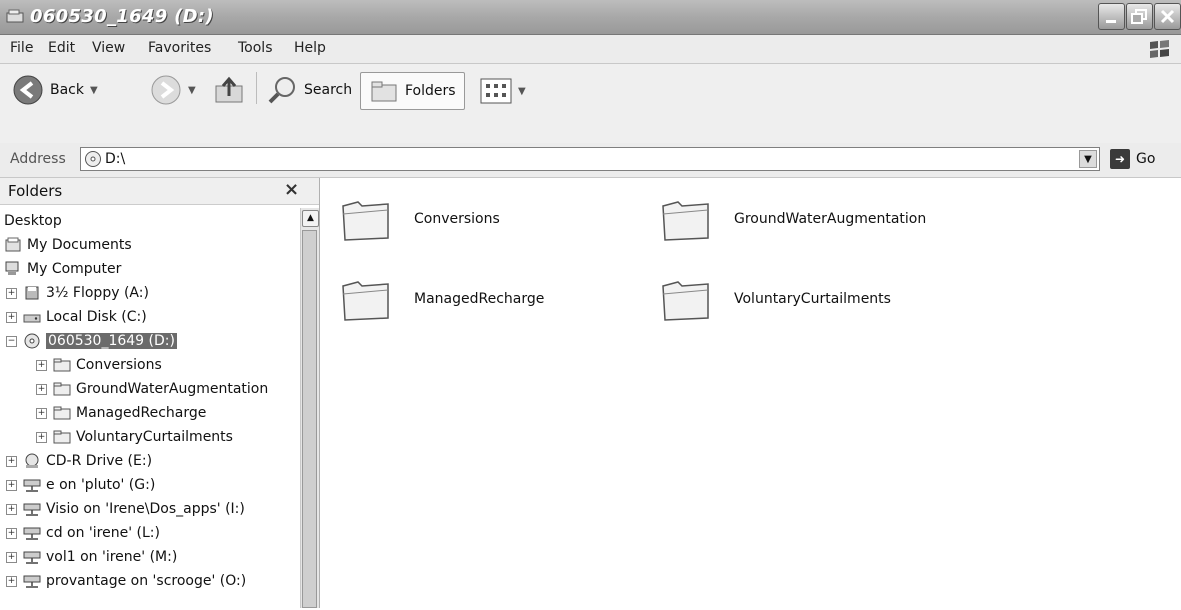  Describe the element at coordinates (812, 299) in the screenshot. I see `folder-item-label: VoluntaryCurtailments` at that location.